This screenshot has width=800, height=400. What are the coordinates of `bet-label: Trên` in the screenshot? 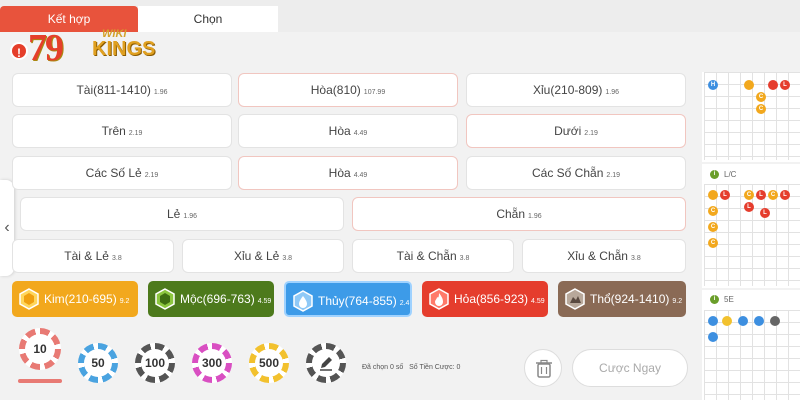 It's located at (113, 131).